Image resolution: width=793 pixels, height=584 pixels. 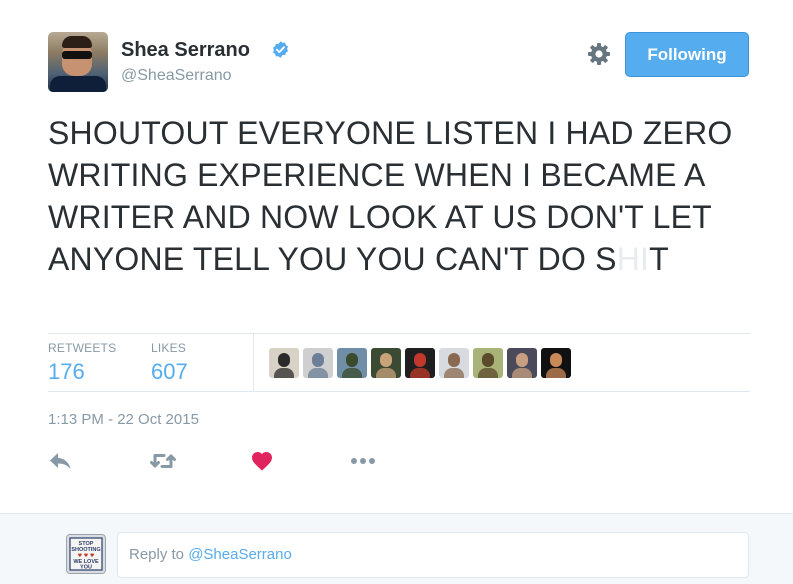 I want to click on stats-divider-top, so click(x=399, y=333).